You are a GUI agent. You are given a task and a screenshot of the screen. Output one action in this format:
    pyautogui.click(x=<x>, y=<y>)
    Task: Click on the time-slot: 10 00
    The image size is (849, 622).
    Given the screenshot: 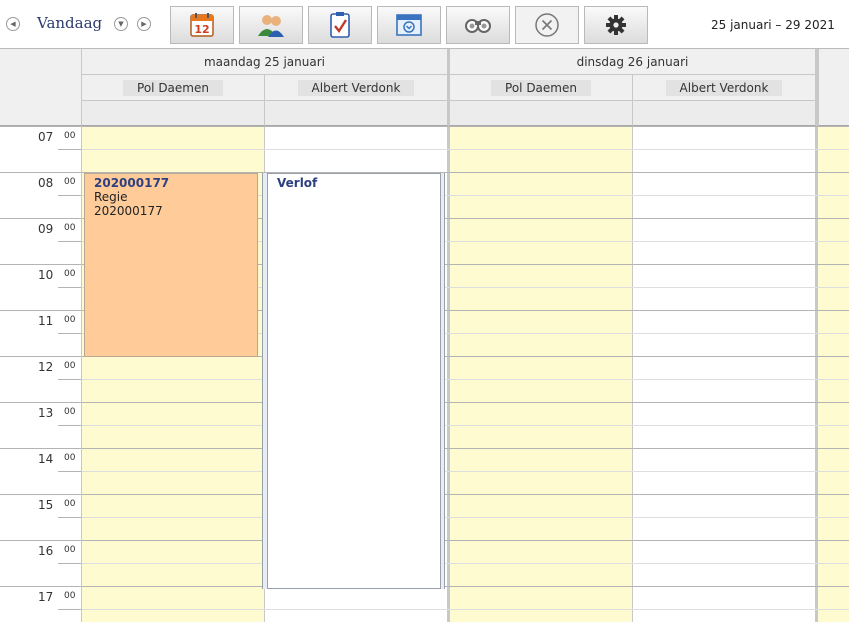 What is the action you would take?
    pyautogui.click(x=41, y=287)
    